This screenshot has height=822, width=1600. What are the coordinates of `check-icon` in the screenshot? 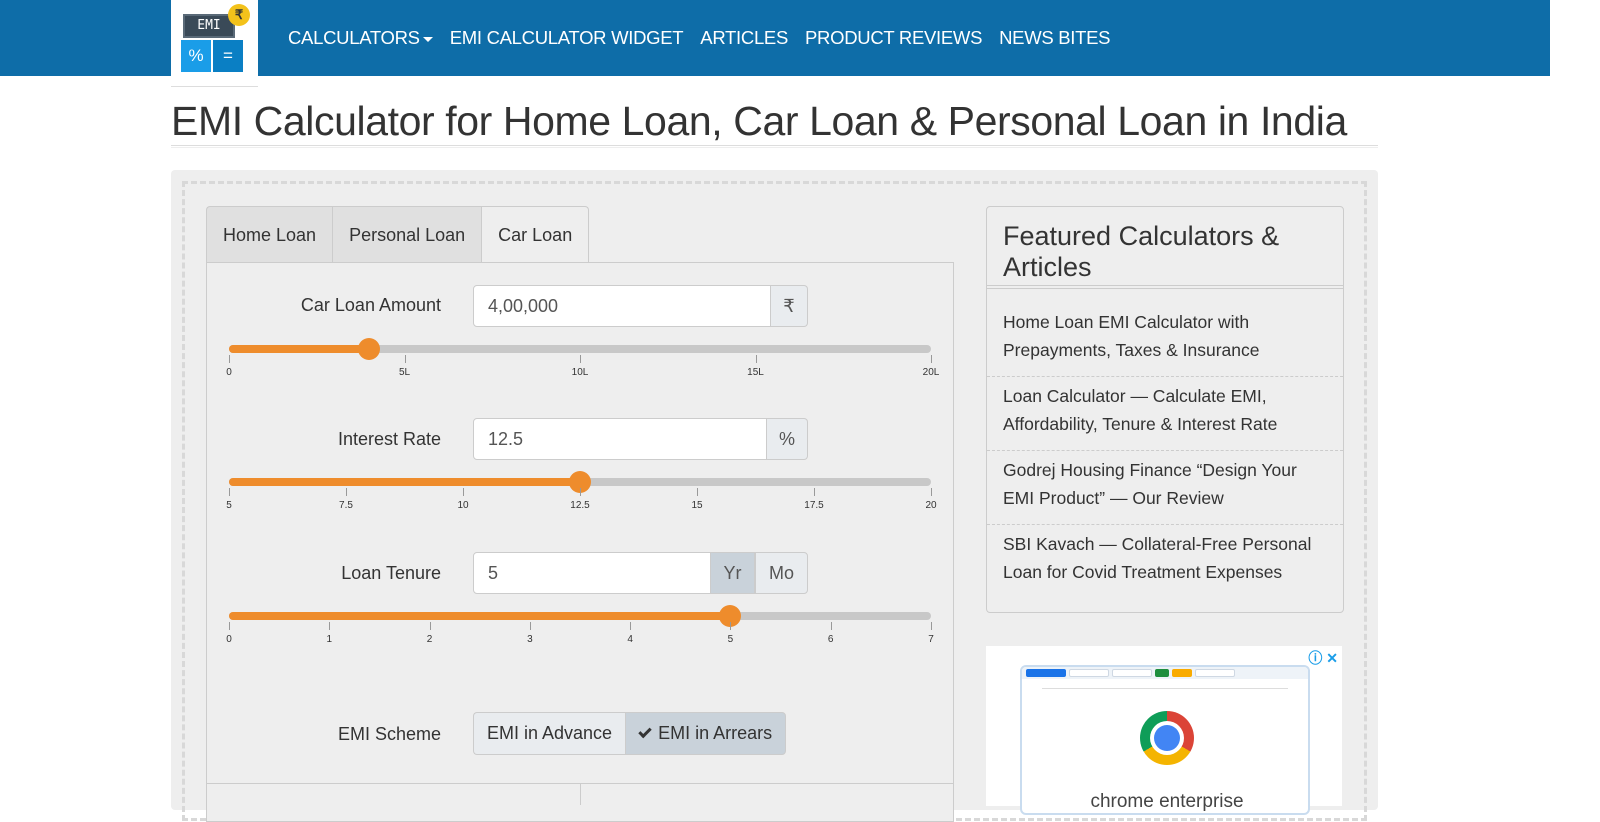 It's located at (645, 731).